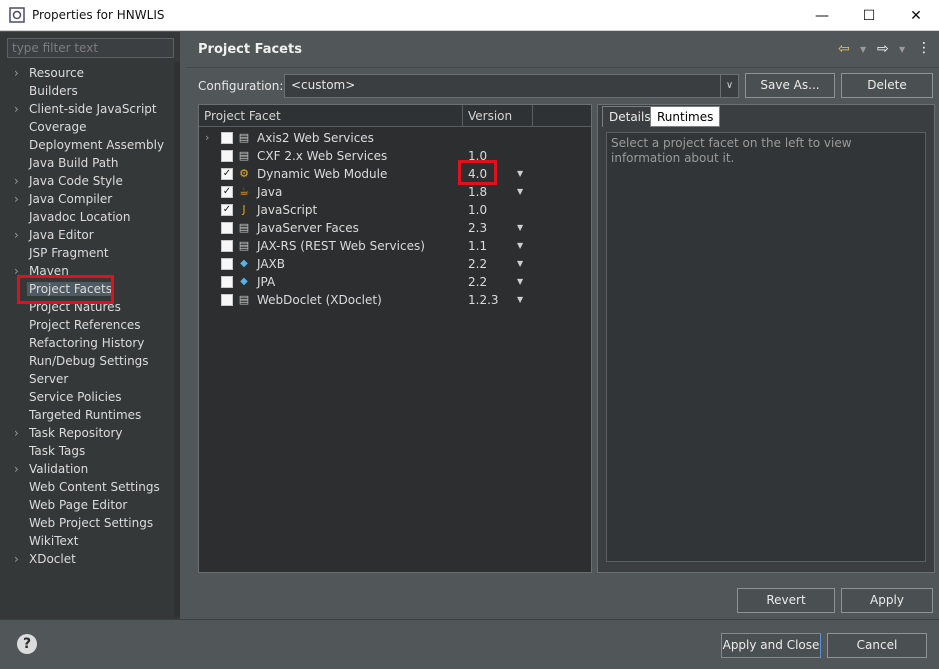 The width and height of the screenshot is (939, 669). I want to click on nav-item: Deployment Assembly, so click(96, 145).